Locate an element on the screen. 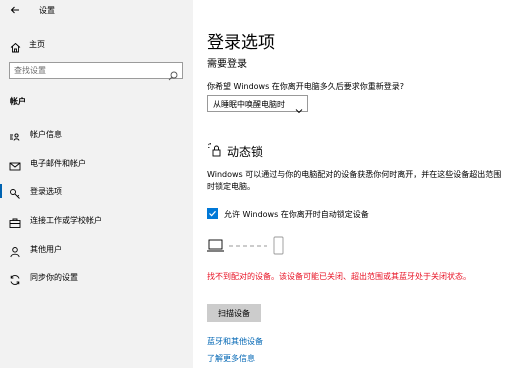  briefcase-icon is located at coordinates (15, 221).